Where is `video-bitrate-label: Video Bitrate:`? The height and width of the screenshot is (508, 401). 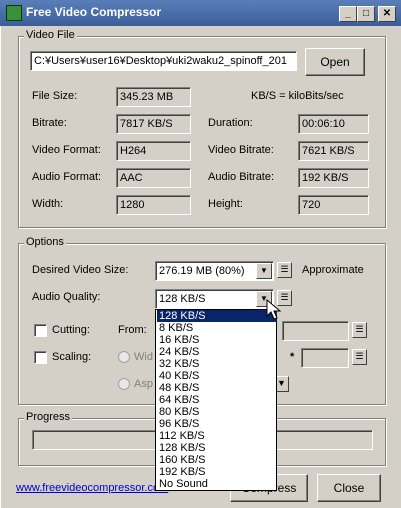
video-bitrate-label: Video Bitrate: is located at coordinates (241, 150).